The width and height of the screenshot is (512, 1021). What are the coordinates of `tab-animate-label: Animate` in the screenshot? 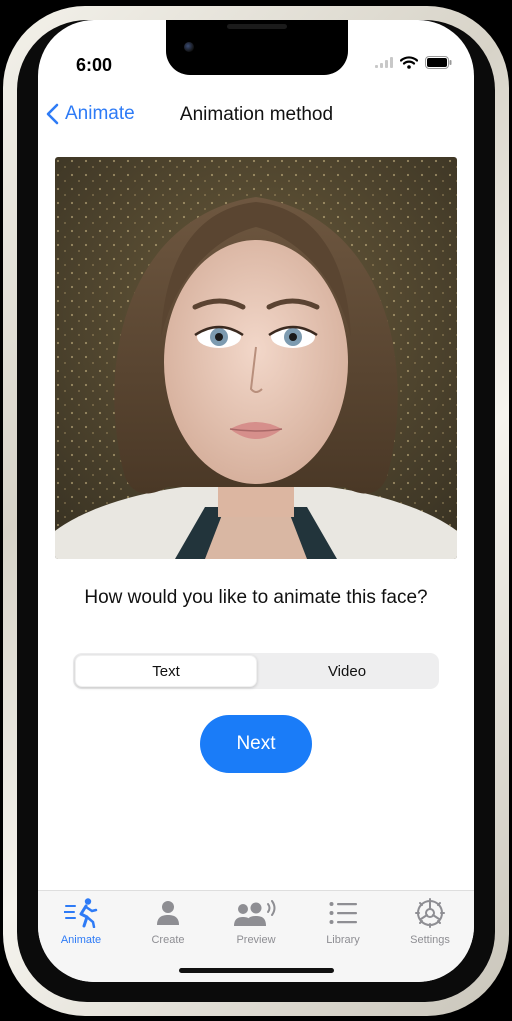 It's located at (81, 940).